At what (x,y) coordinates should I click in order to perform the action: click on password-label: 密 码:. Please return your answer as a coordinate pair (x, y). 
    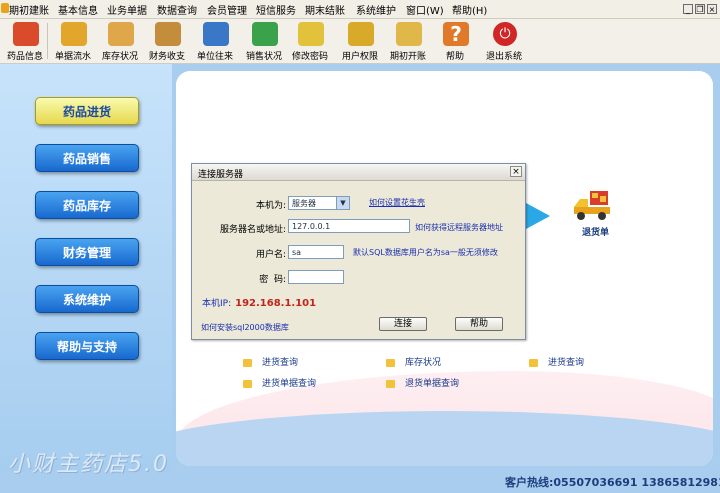
    Looking at the image, I should click on (272, 280).